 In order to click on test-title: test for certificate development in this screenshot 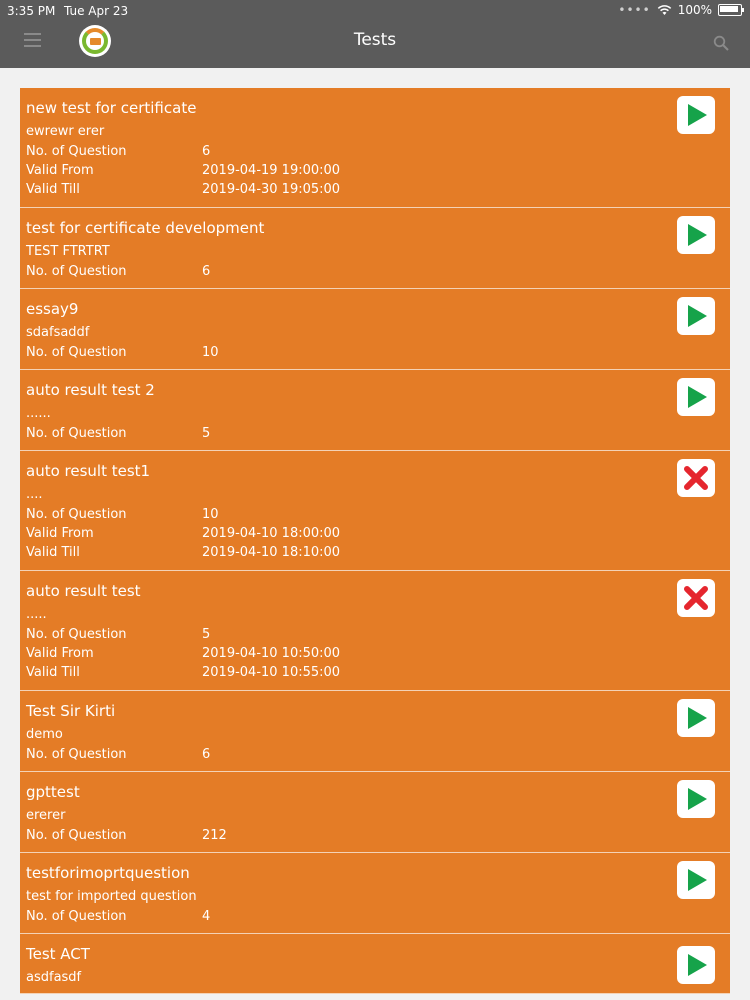, I will do `click(145, 228)`.